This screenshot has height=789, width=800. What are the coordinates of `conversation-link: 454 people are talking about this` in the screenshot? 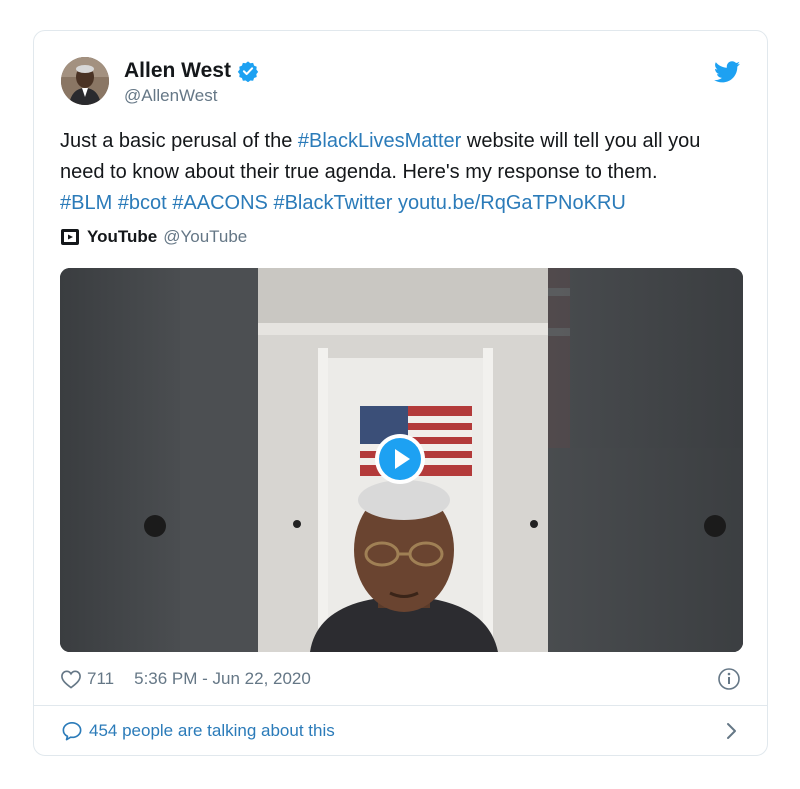 It's located at (401, 731).